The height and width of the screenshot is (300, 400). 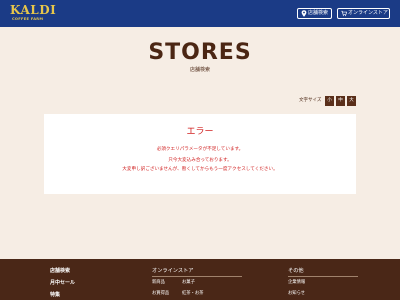 What do you see at coordinates (329, 101) in the screenshot?
I see `font-size-small-button: 小` at bounding box center [329, 101].